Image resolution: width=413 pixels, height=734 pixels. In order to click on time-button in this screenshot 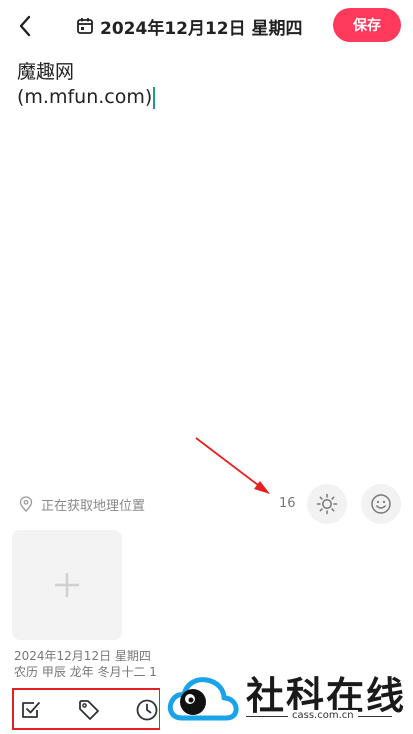, I will do `click(147, 710)`.